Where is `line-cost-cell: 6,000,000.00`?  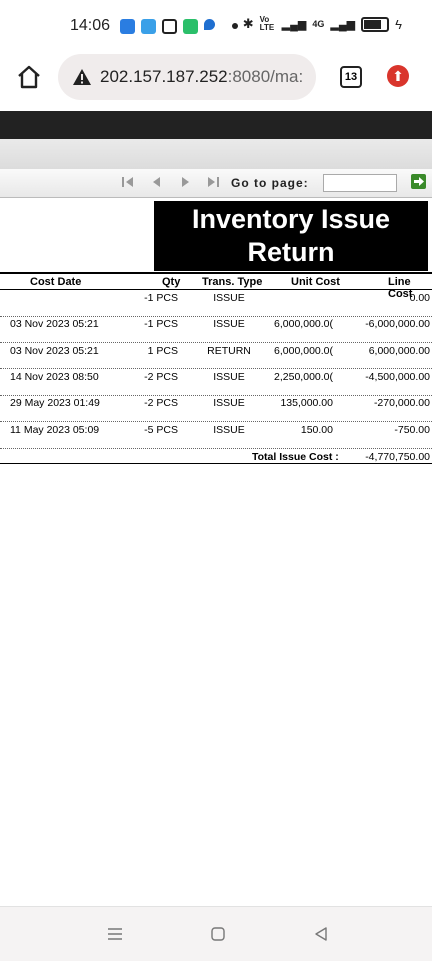 line-cost-cell: 6,000,000.00 is located at coordinates (399, 351).